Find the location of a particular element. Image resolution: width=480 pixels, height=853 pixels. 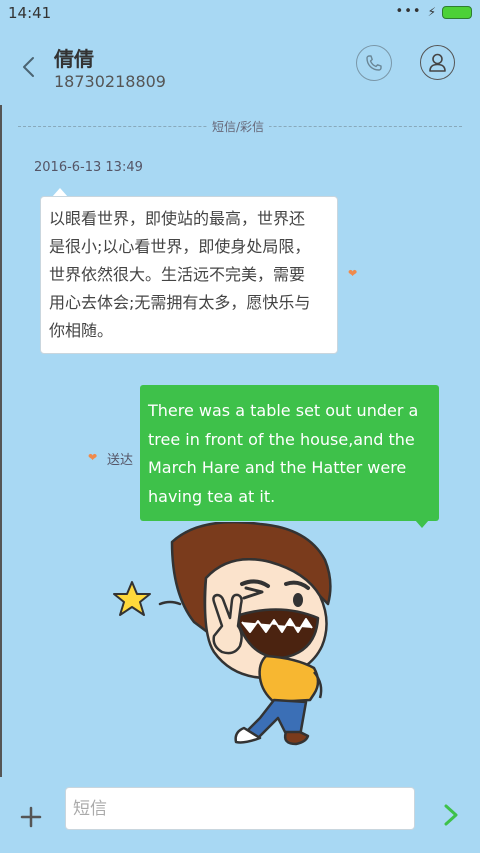

call-button is located at coordinates (374, 63).